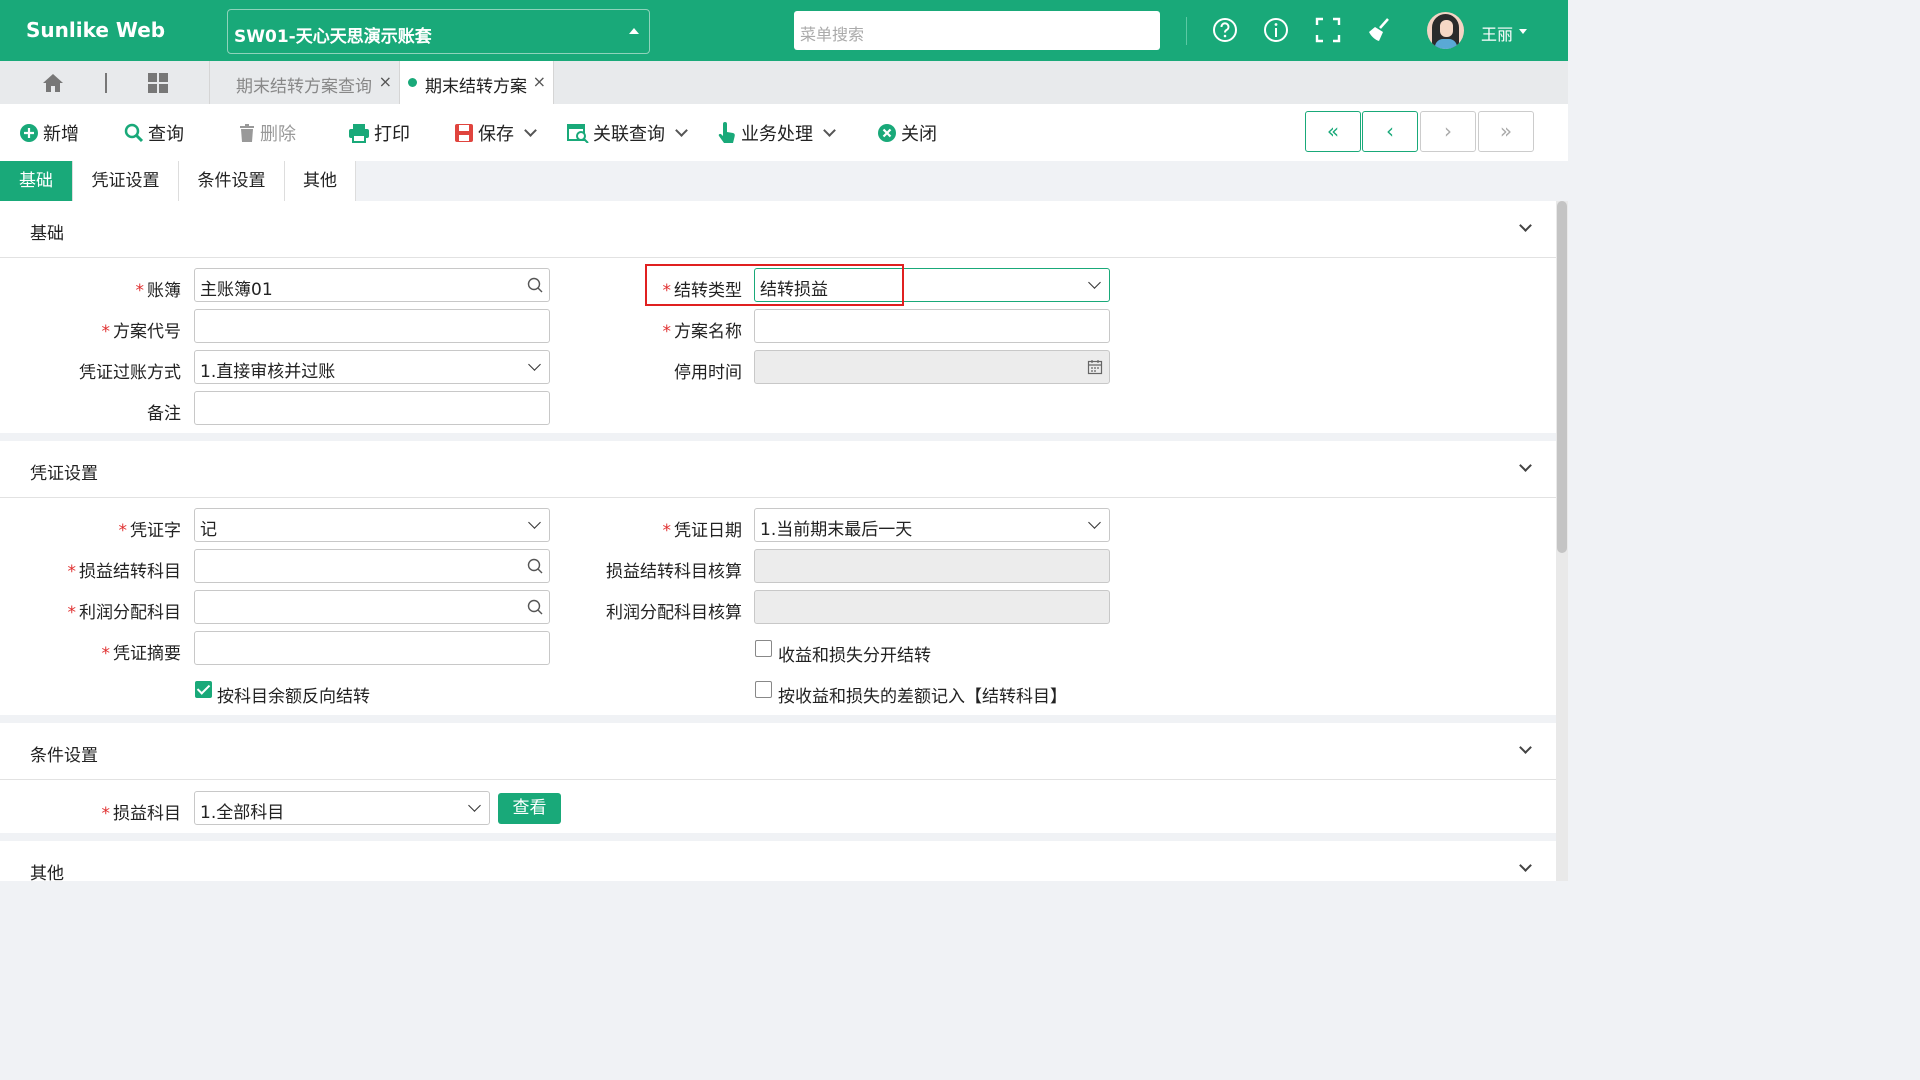  I want to click on view-button: 查看, so click(529, 808).